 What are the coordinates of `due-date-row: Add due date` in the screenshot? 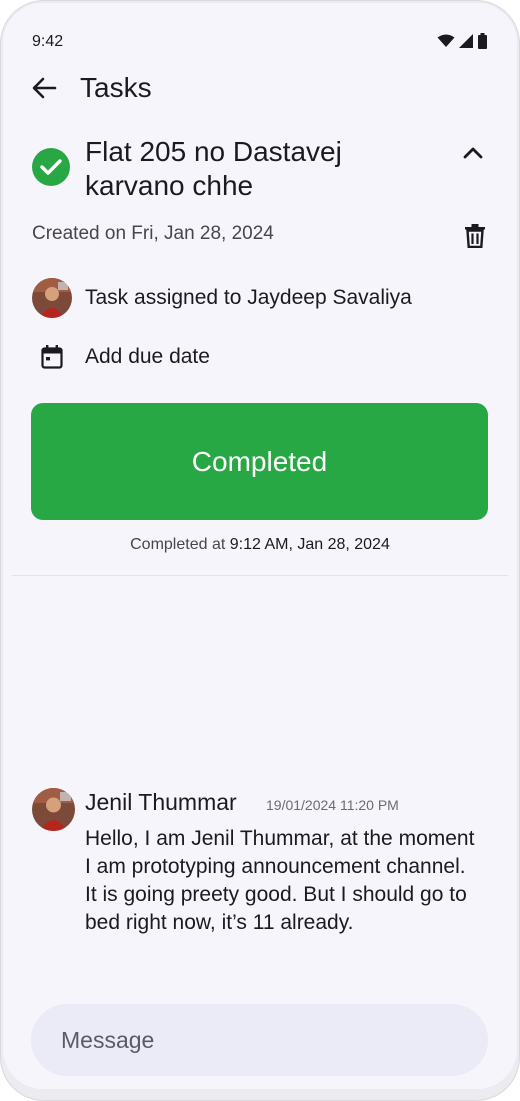 It's located at (121, 357).